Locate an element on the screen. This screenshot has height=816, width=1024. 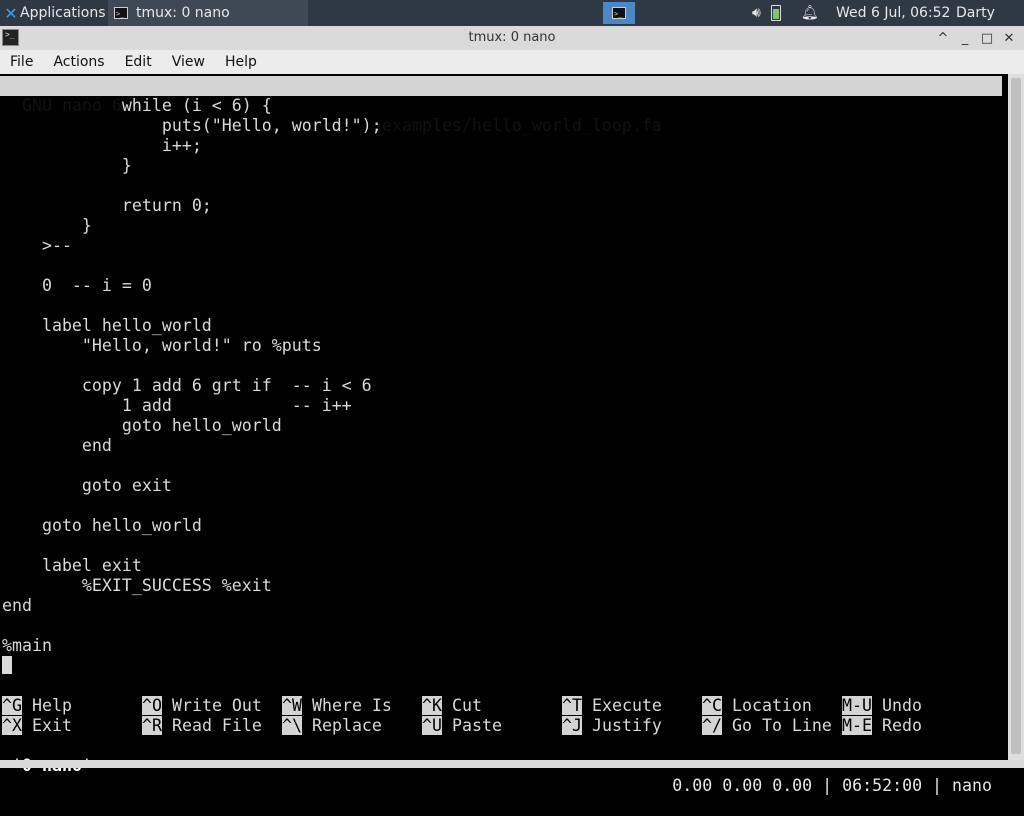
code-line: puts("Hello, world!"); is located at coordinates (192, 126).